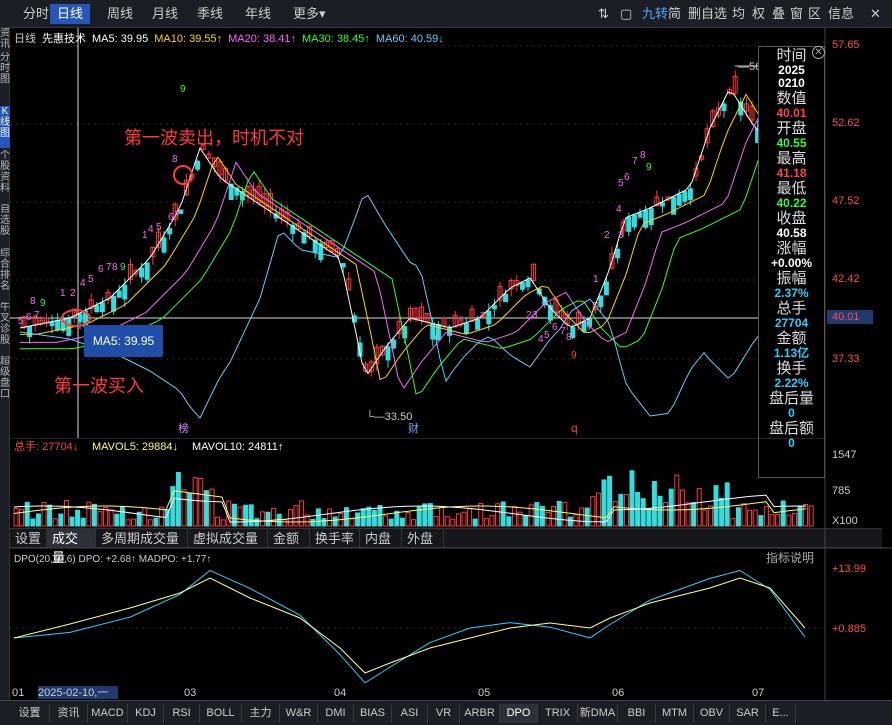  What do you see at coordinates (603, 14) in the screenshot?
I see `sort-icon: ⇅` at bounding box center [603, 14].